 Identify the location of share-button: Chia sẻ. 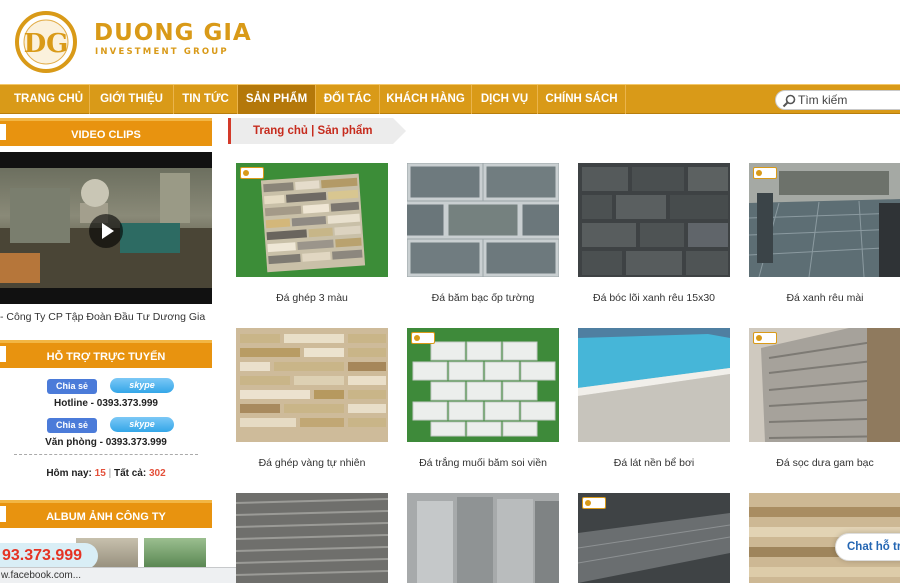
(72, 386).